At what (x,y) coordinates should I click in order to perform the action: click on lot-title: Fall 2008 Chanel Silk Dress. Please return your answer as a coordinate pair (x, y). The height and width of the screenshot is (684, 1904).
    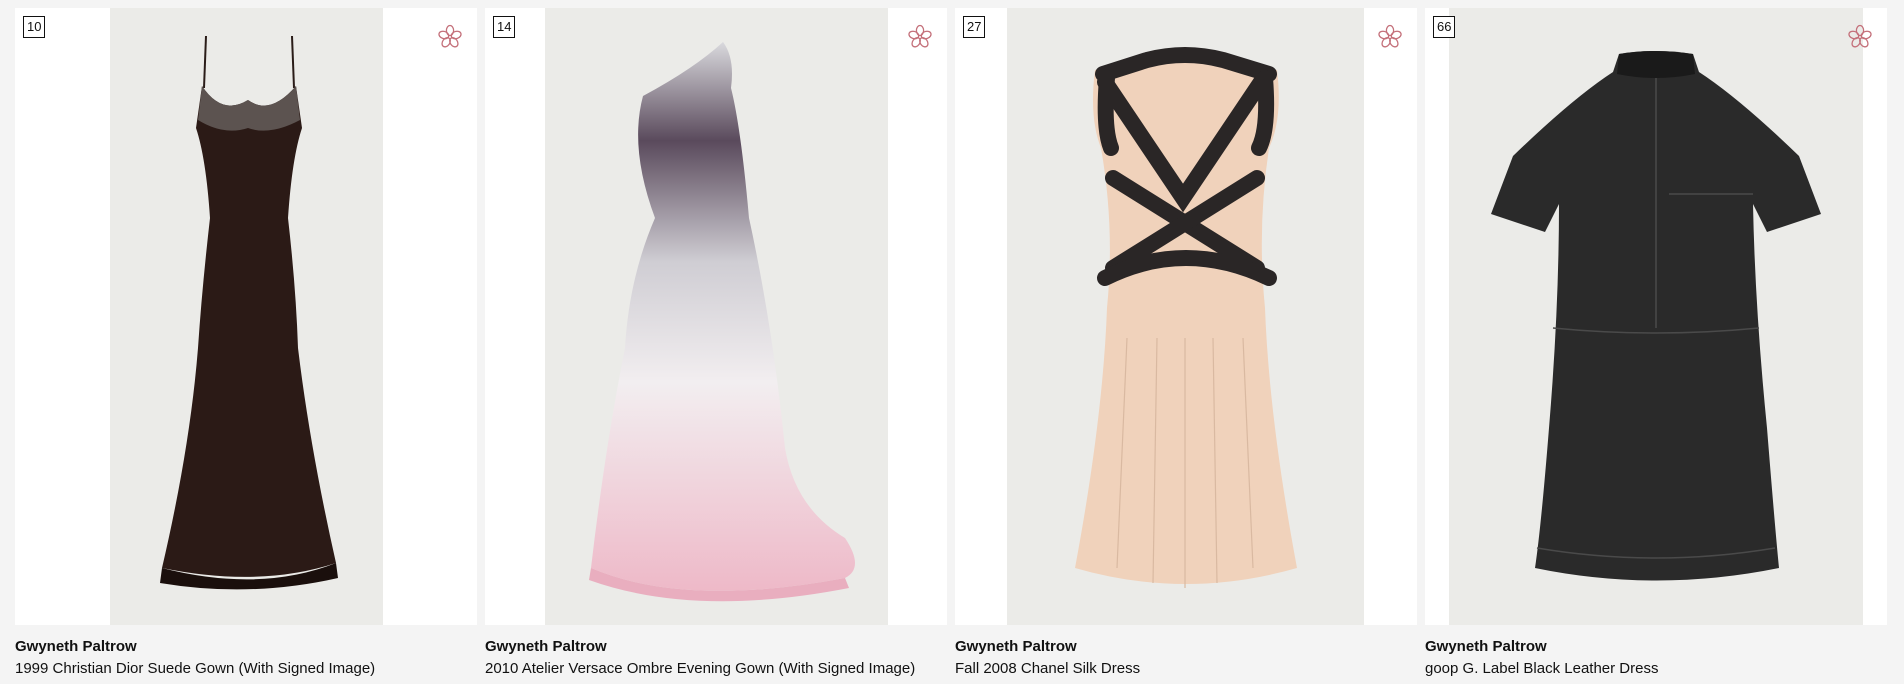
    Looking at the image, I should click on (1186, 669).